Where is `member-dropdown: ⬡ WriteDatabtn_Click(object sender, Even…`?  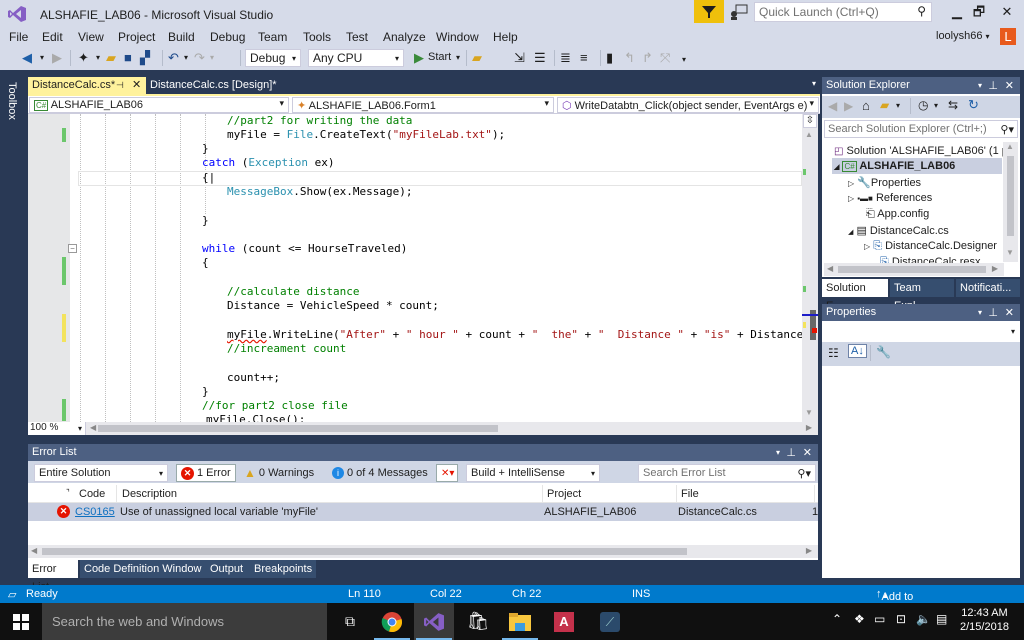
member-dropdown: ⬡ WriteDatabtn_Click(object sender, Even… is located at coordinates (688, 105).